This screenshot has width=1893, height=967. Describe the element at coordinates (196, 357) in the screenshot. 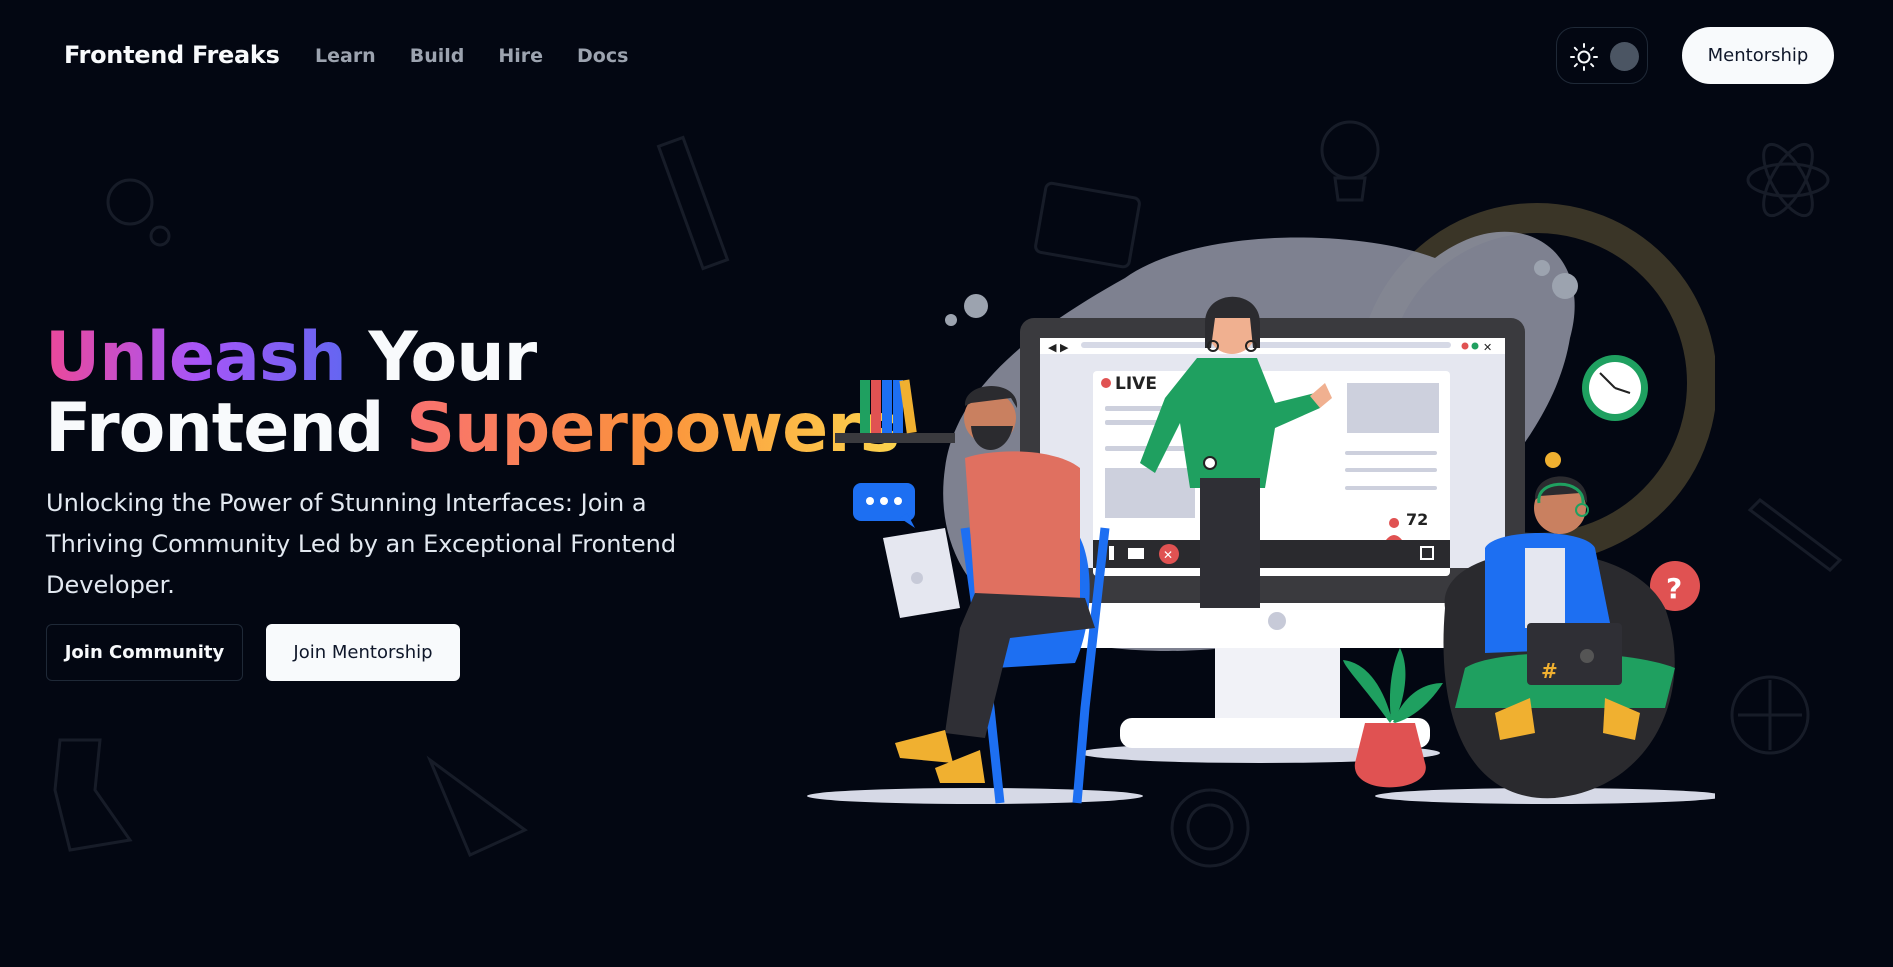

I see `title-accent-unleash: Unleash` at that location.